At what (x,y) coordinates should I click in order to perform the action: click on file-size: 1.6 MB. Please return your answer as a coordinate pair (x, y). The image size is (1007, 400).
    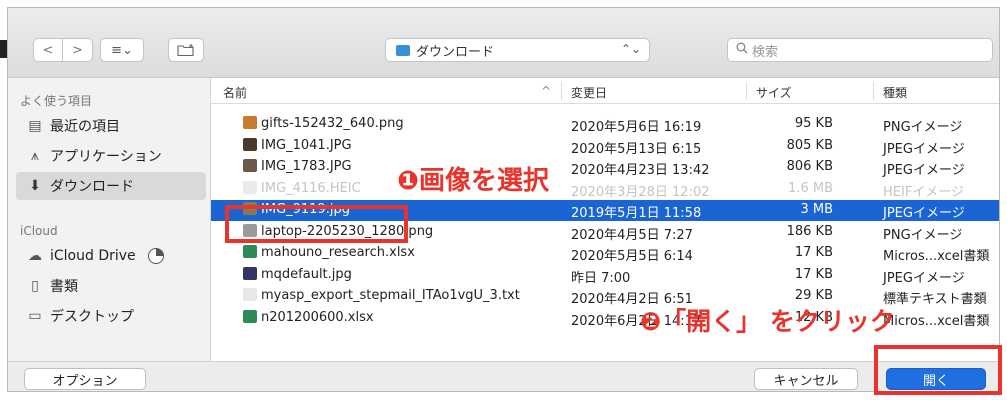
    Looking at the image, I should click on (810, 188).